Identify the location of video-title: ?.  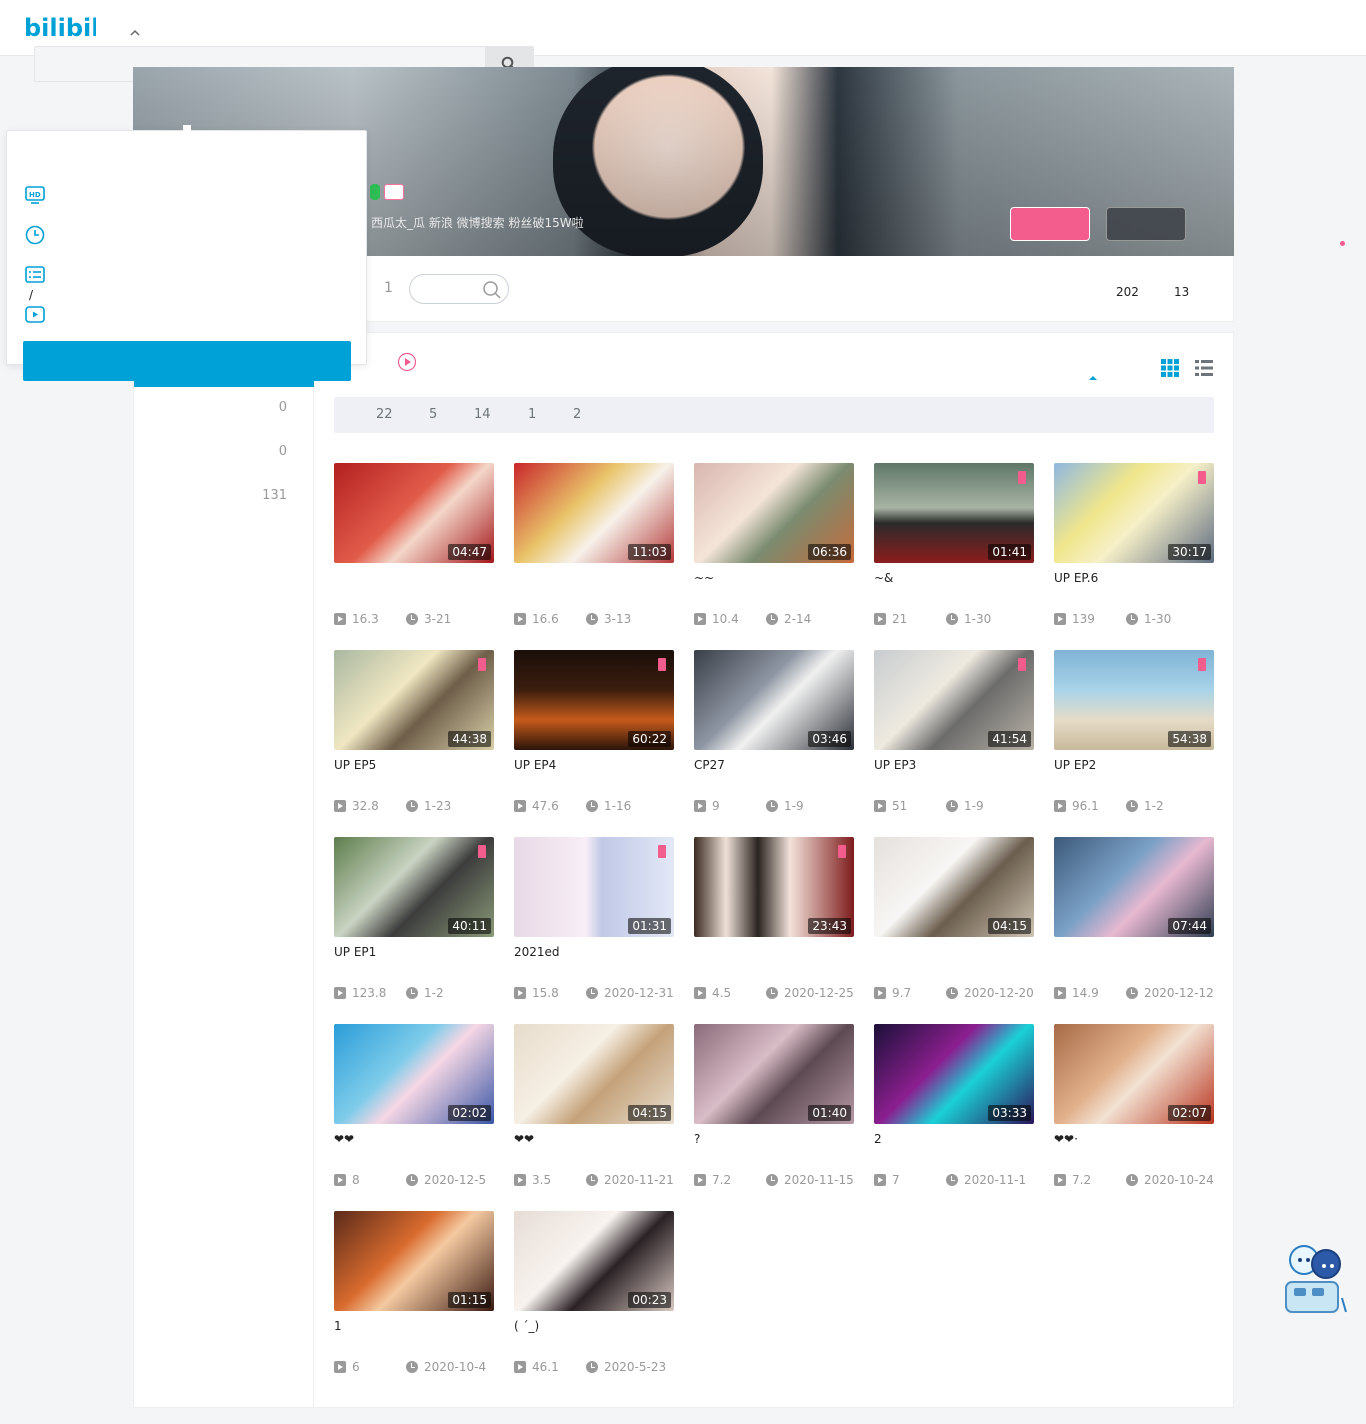
(774, 1139).